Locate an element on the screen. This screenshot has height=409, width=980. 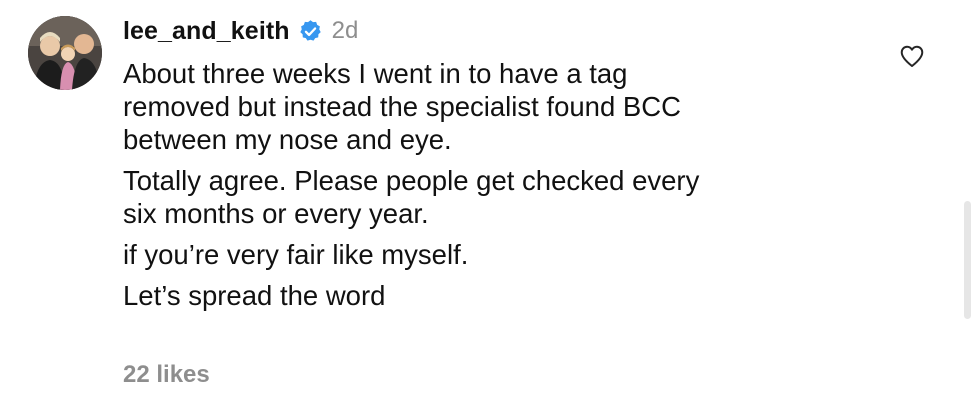
verified-badge-icon is located at coordinates (310, 30).